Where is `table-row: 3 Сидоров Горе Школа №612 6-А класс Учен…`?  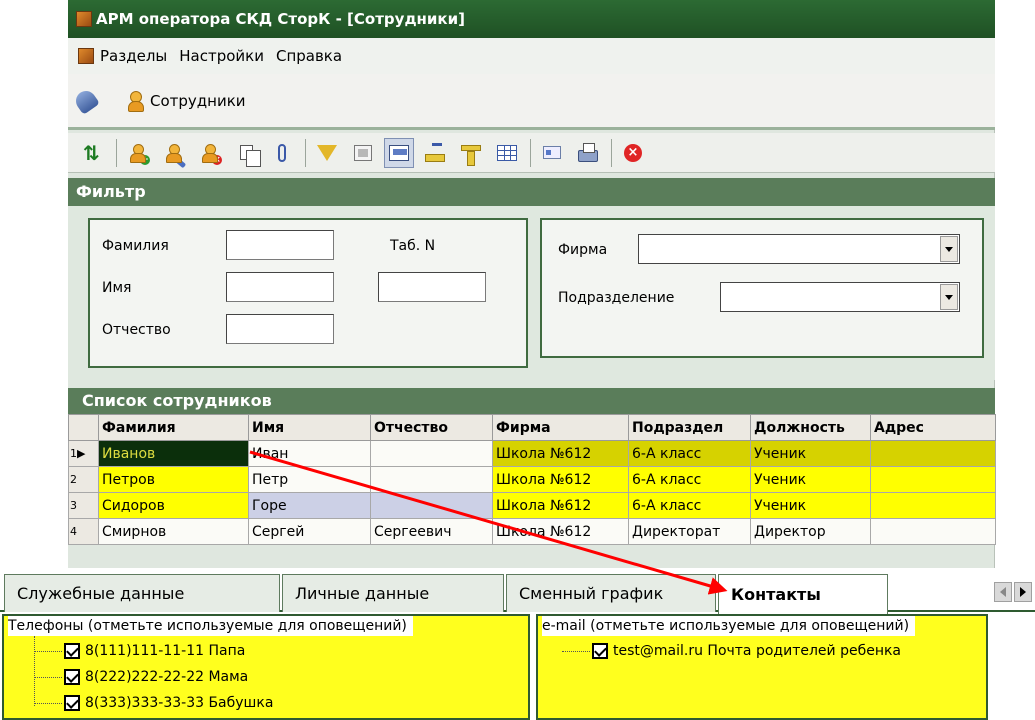
table-row: 3 Сидоров Горе Школа №612 6-А класс Учен… is located at coordinates (532, 505).